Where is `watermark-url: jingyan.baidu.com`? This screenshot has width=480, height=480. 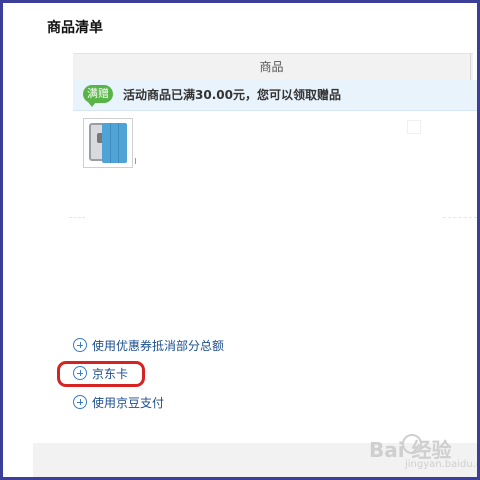 watermark-url: jingyan.baidu.com is located at coordinates (441, 464).